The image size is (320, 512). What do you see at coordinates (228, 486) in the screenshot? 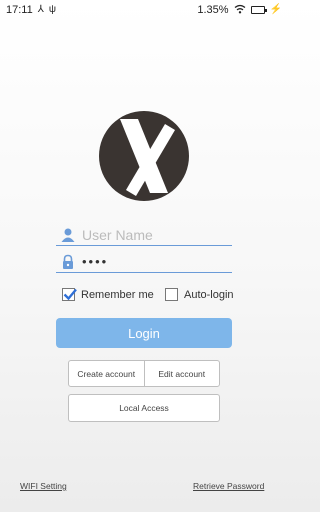
I see `retrieve-password-link: Retrieve Password` at bounding box center [228, 486].